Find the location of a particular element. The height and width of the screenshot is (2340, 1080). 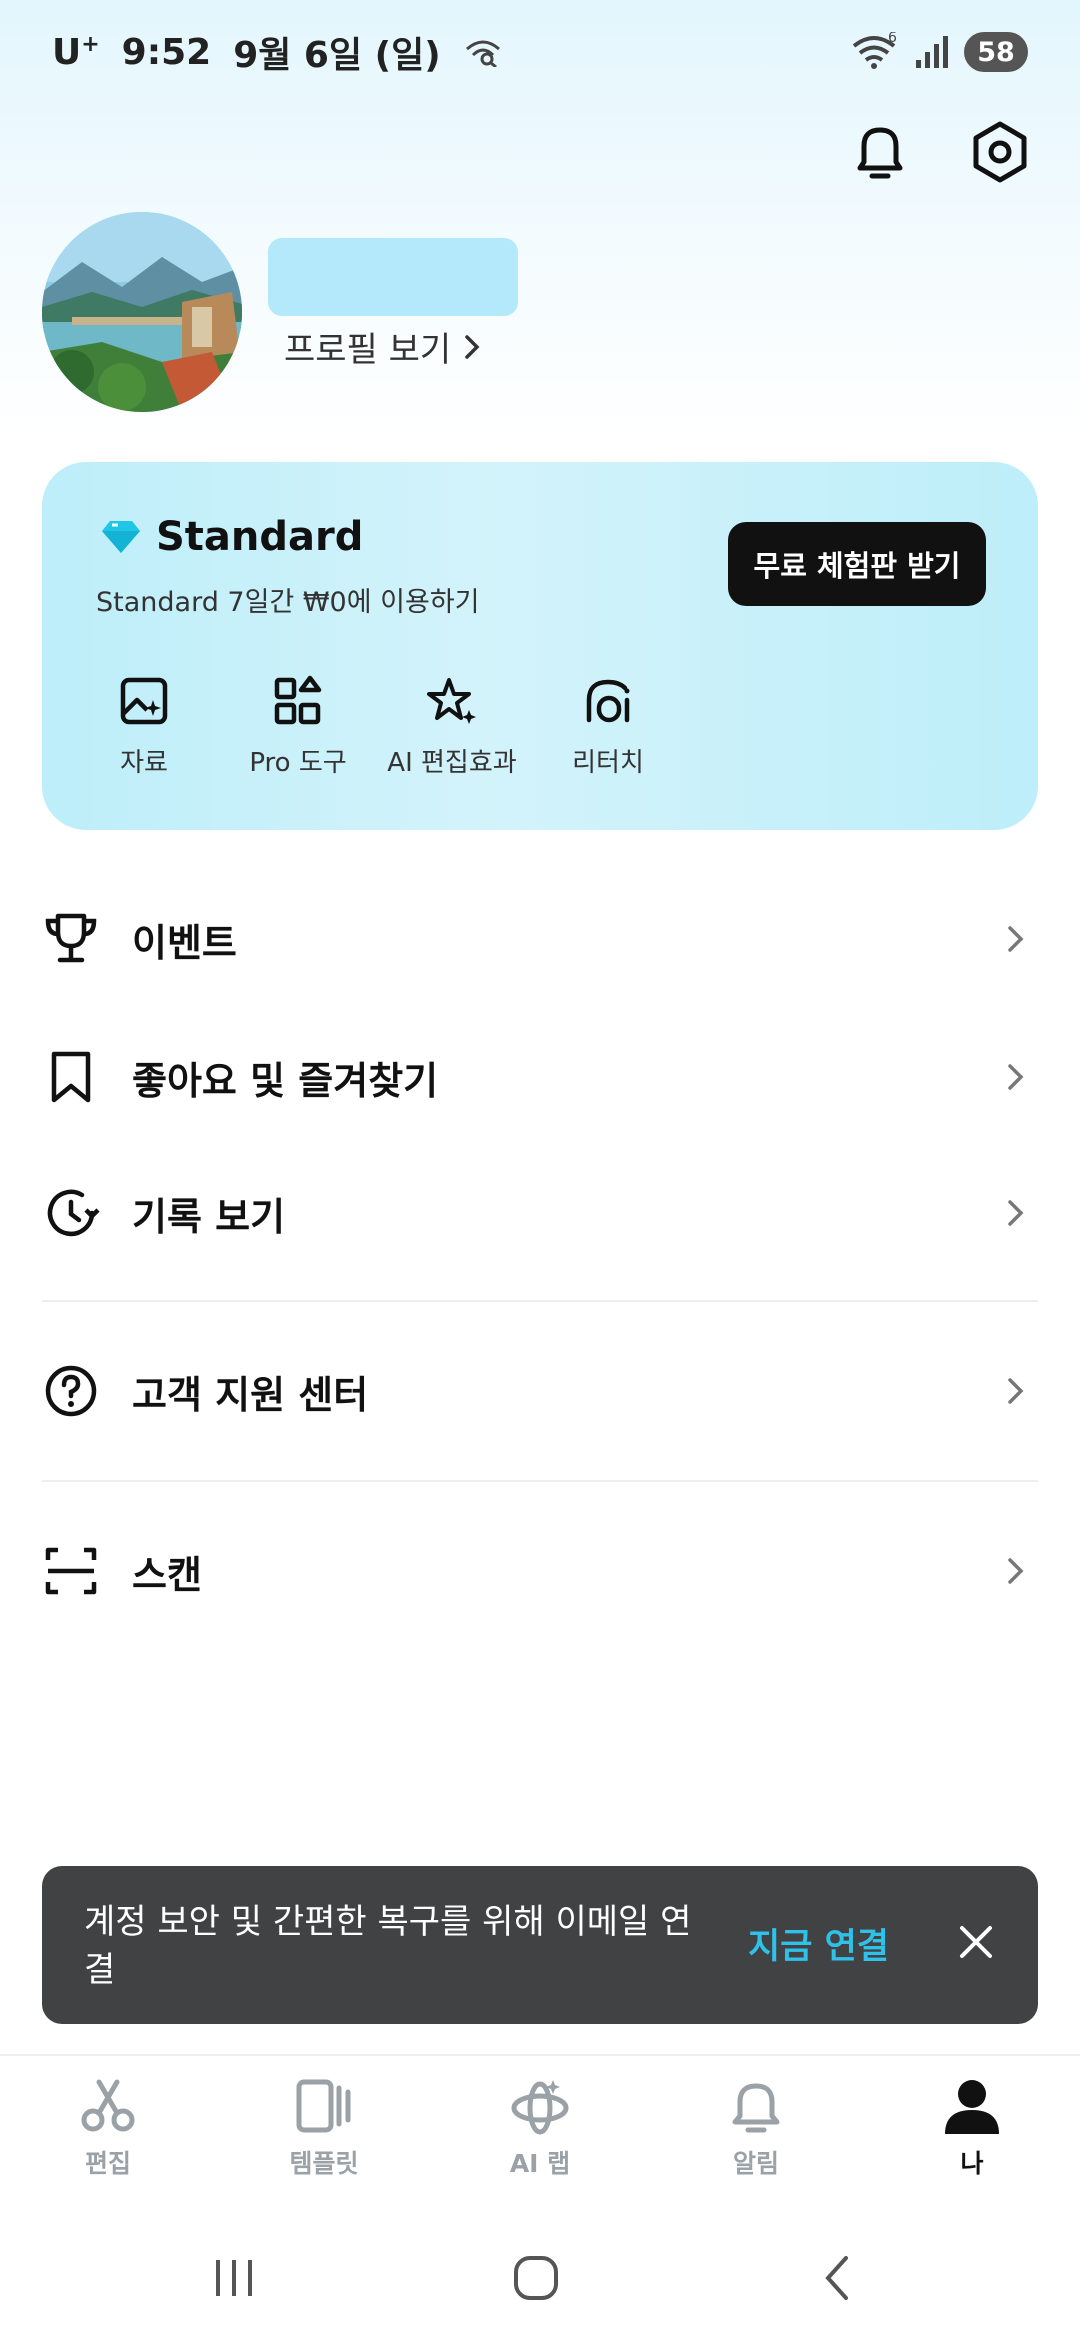

feature-retouch: 리터치 is located at coordinates (608, 726).